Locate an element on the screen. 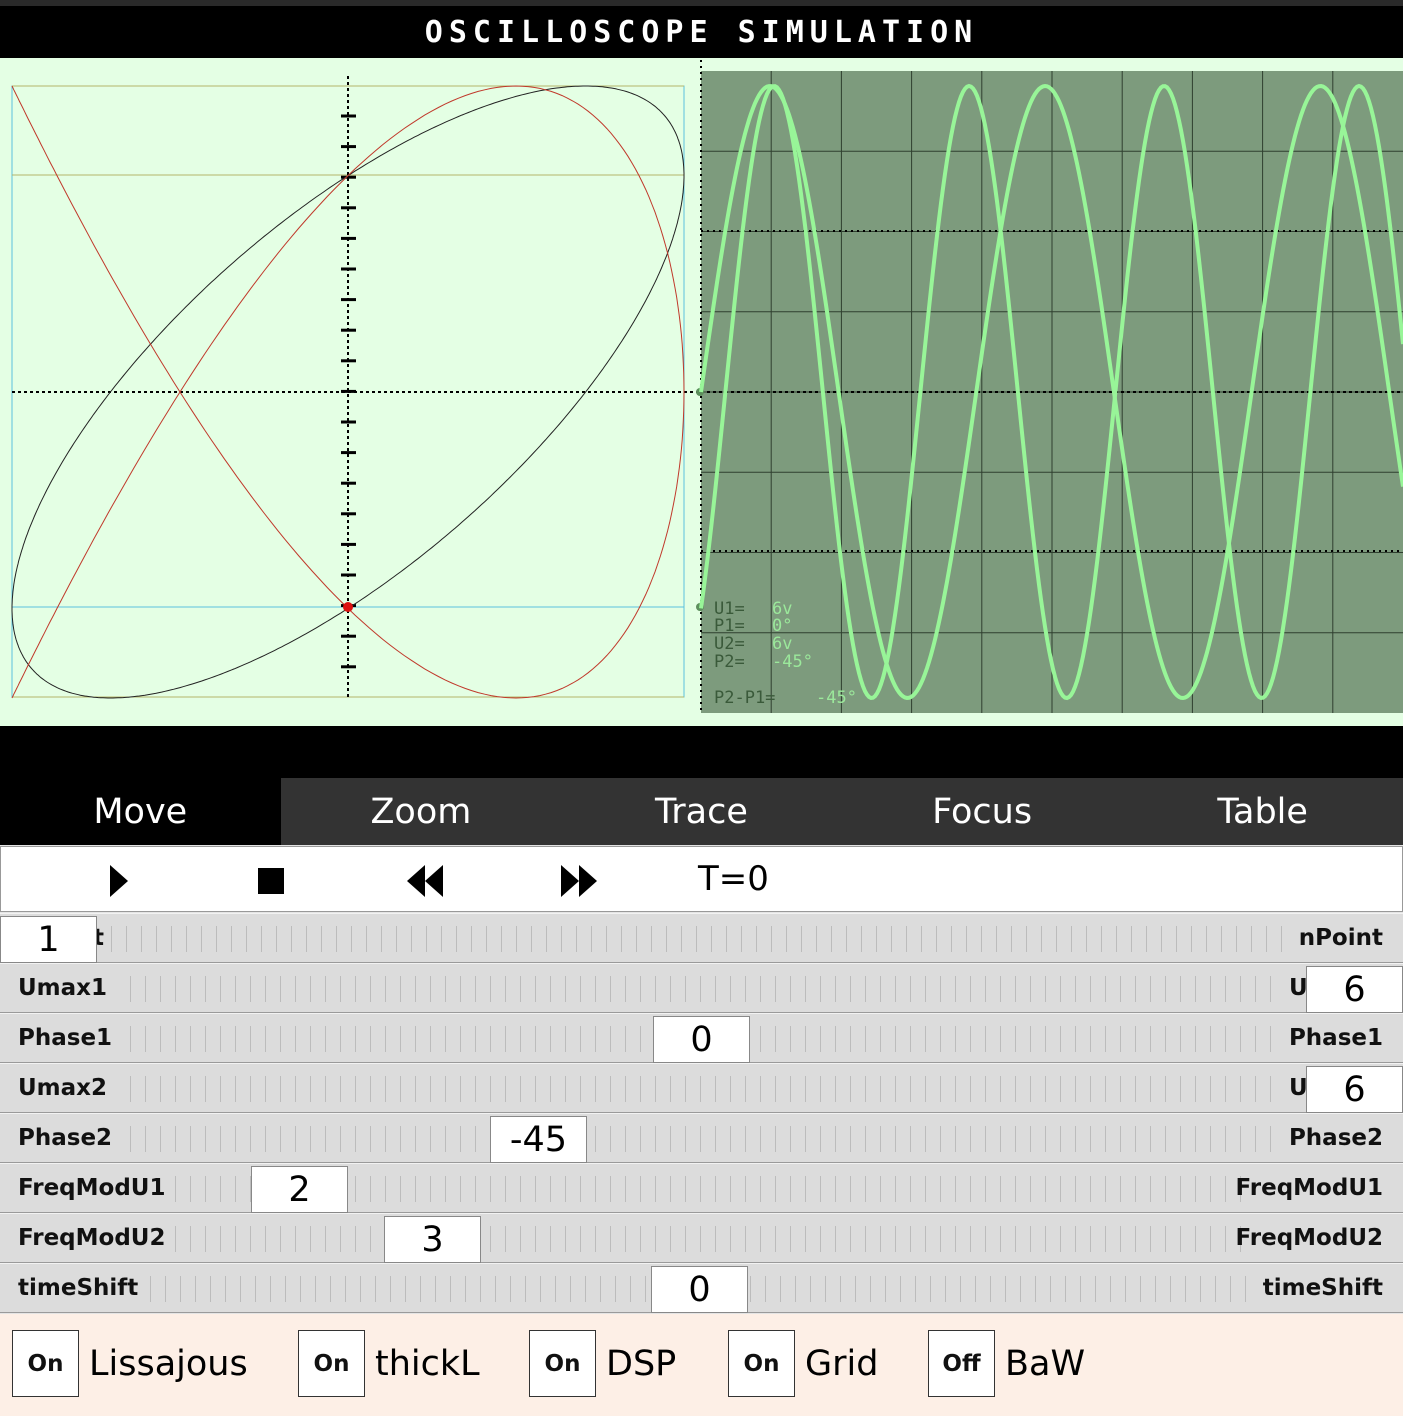 The height and width of the screenshot is (1416, 1403). stop-icon is located at coordinates (271, 881).